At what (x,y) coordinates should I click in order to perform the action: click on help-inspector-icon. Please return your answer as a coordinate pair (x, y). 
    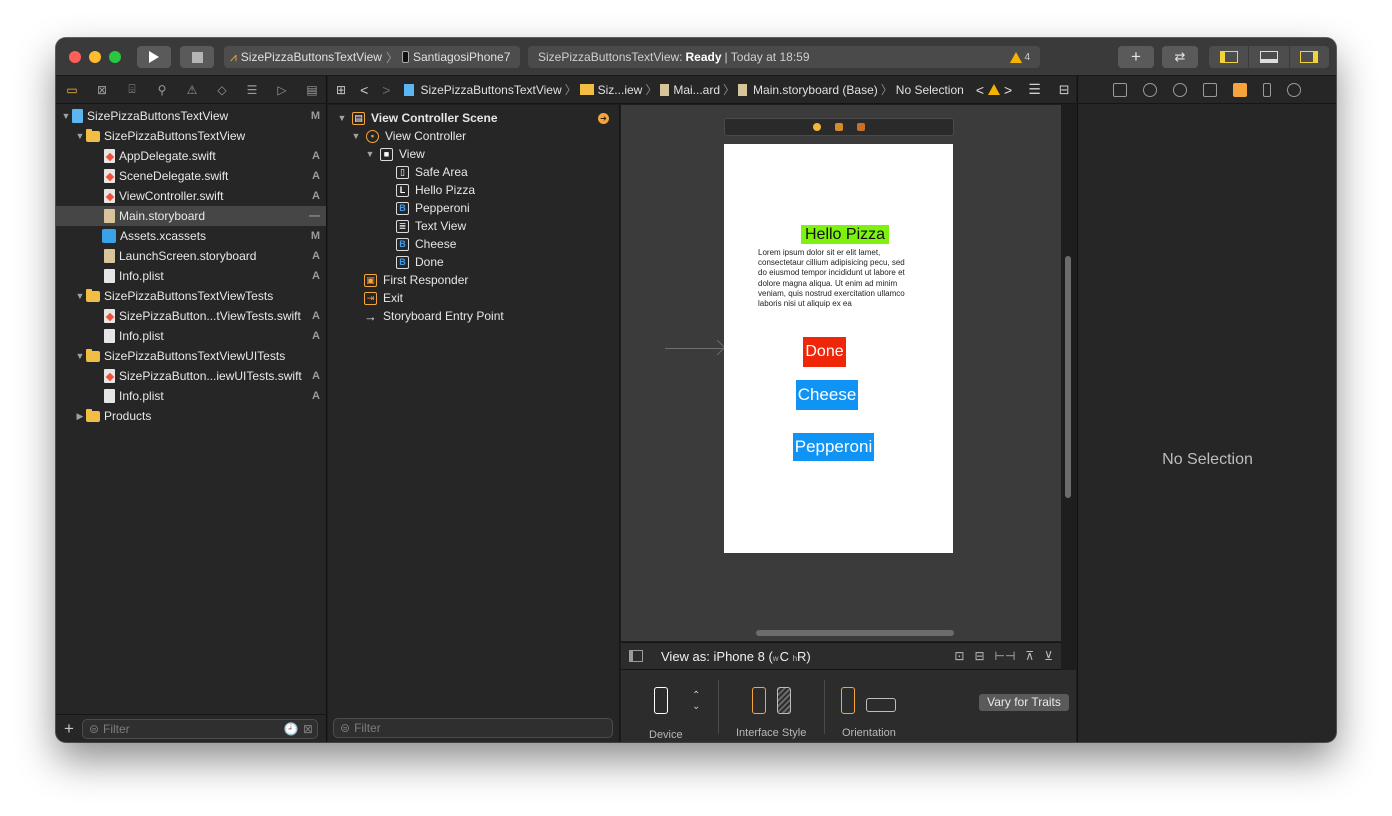
    Looking at the image, I should click on (1180, 89).